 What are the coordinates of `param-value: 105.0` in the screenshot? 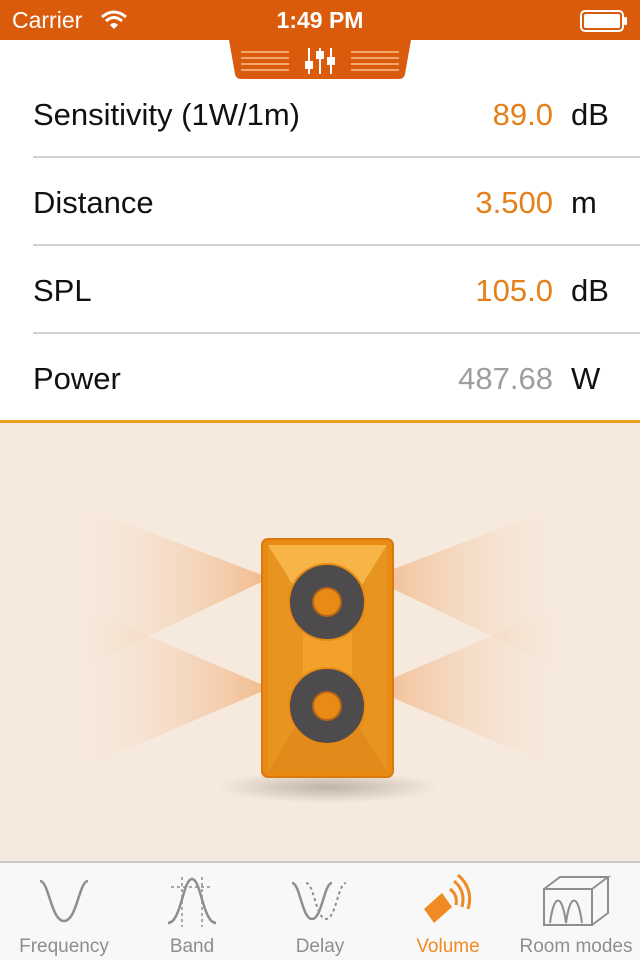 It's located at (514, 291).